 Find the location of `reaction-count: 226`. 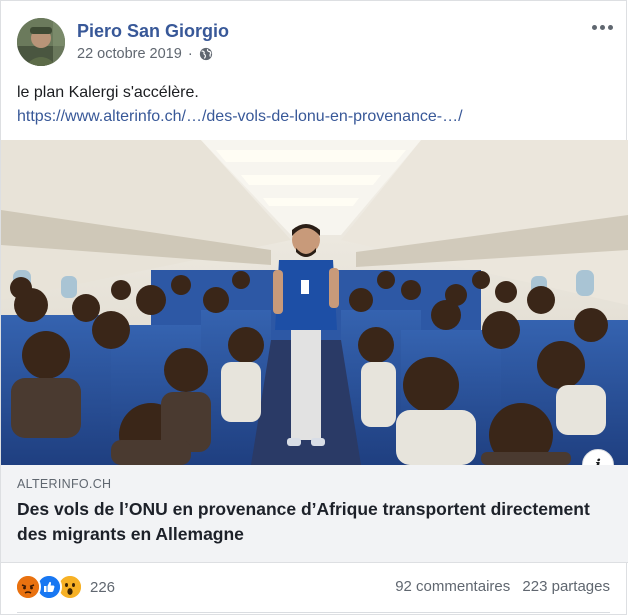

reaction-count: 226 is located at coordinates (103, 587).